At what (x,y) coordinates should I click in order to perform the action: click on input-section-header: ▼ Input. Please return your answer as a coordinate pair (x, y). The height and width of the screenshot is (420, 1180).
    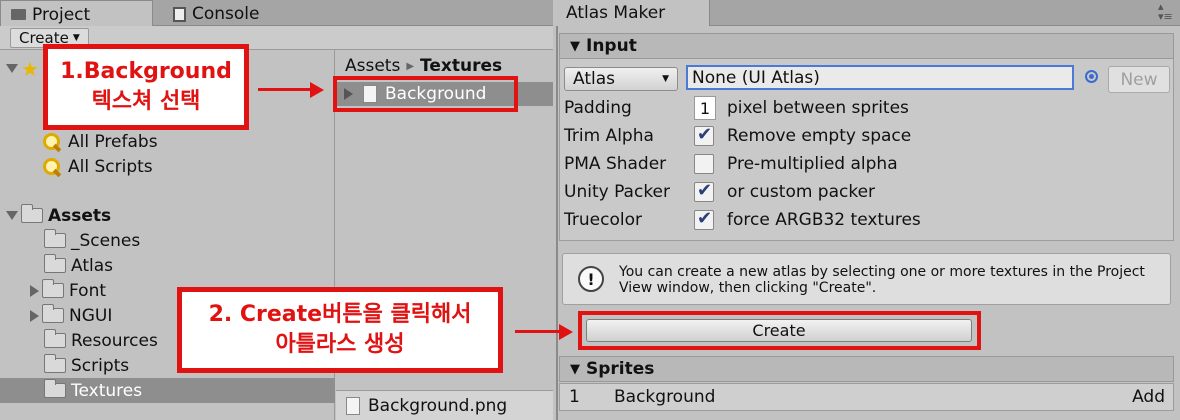
    Looking at the image, I should click on (866, 46).